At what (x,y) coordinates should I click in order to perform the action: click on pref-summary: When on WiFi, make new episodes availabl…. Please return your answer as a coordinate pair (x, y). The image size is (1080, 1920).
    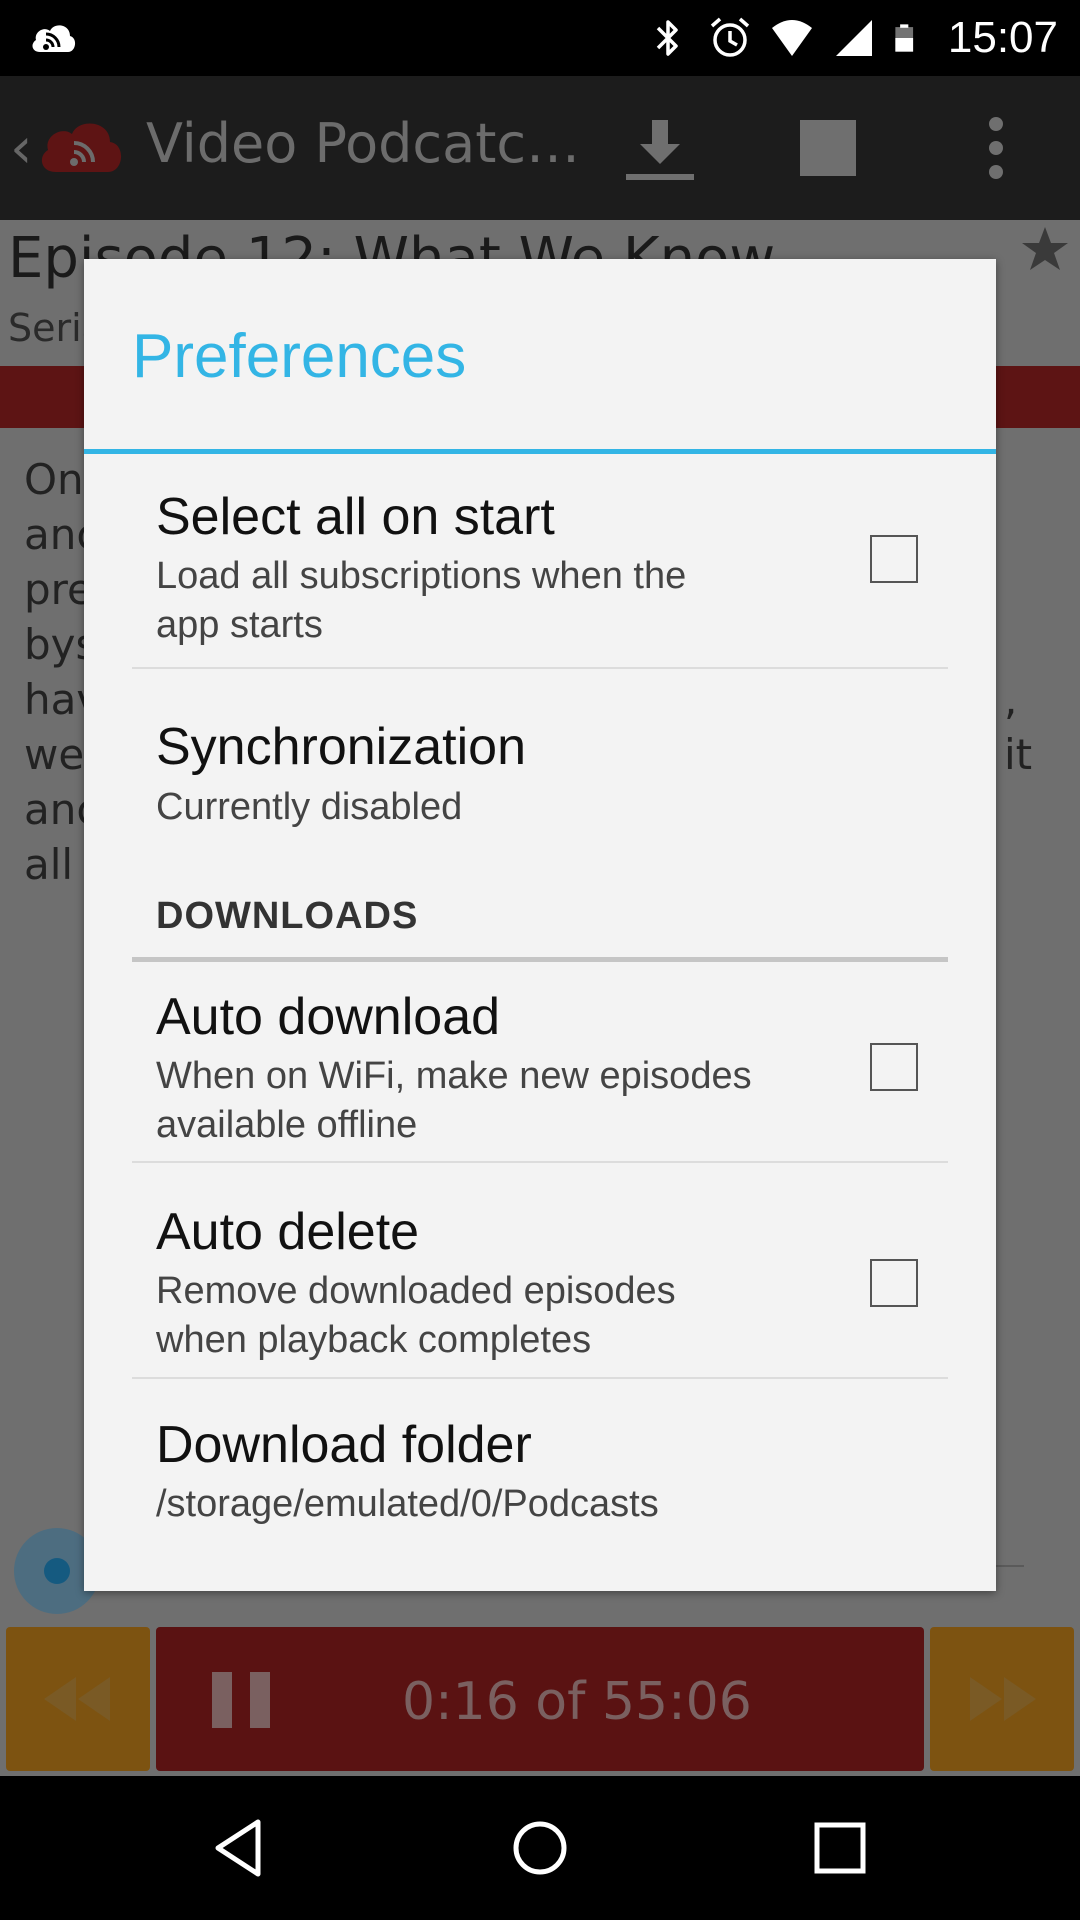
    Looking at the image, I should click on (454, 1100).